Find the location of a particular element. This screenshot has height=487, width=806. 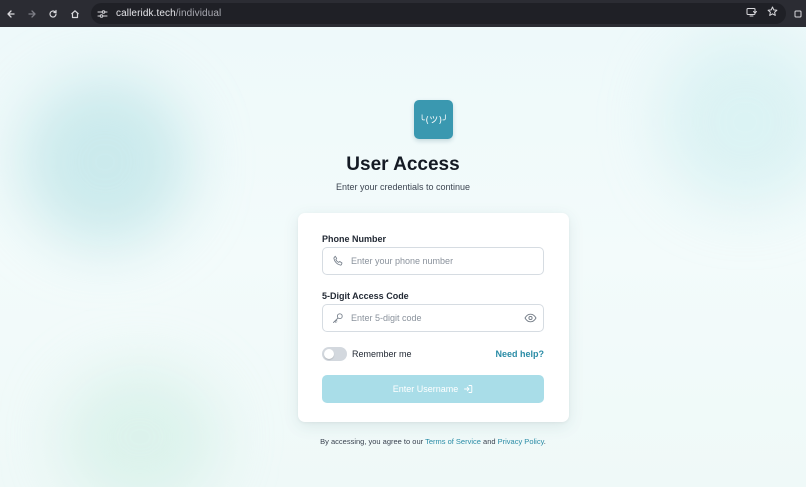

footer-prefix: By accessing, you agree to our is located at coordinates (372, 441).